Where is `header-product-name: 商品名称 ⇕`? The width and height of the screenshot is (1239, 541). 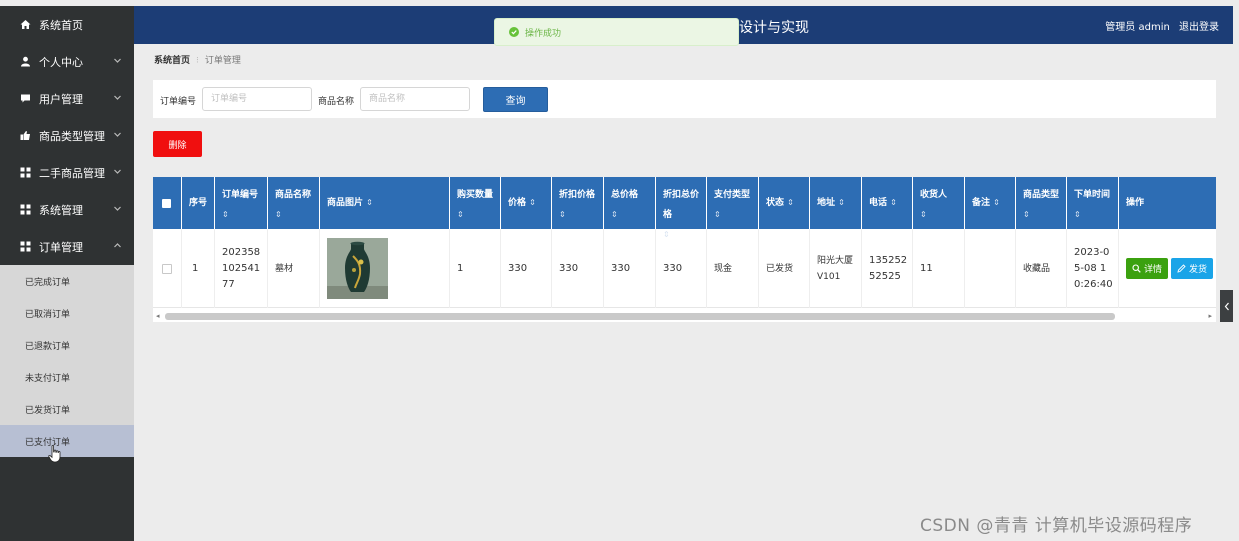 header-product-name: 商品名称 ⇕ is located at coordinates (294, 203).